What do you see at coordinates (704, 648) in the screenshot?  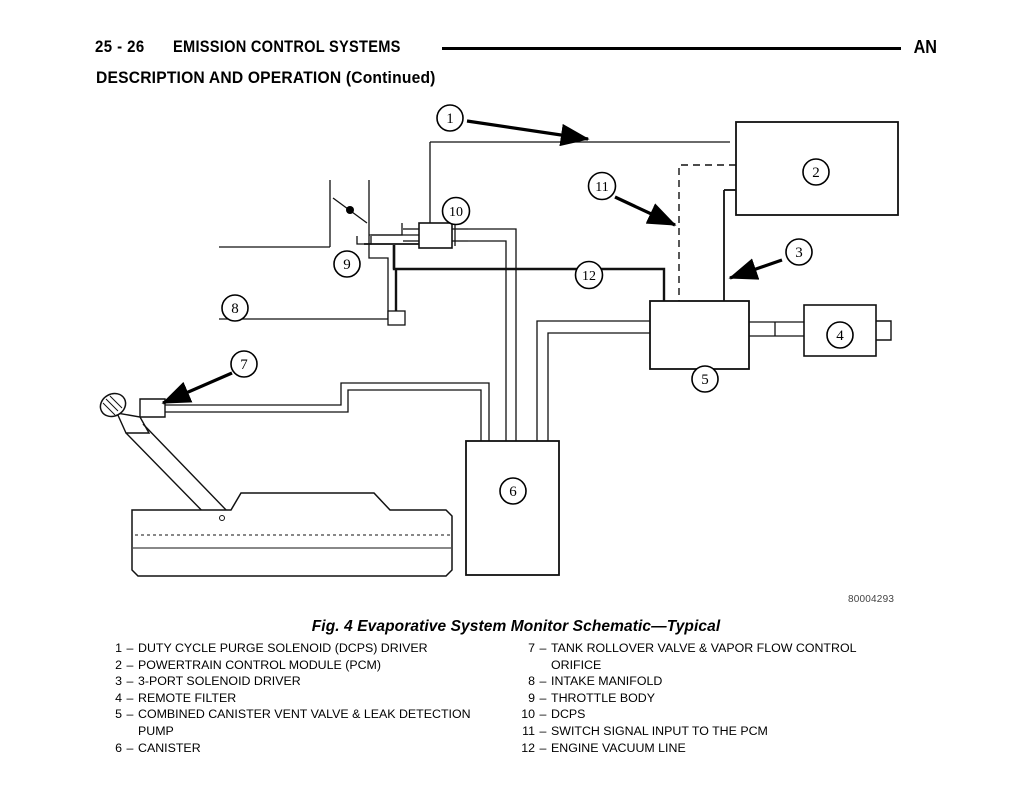 I see `legend-label-line1: TANK ROLLOVER VALVE & VAPOR FLOW CONTROL` at bounding box center [704, 648].